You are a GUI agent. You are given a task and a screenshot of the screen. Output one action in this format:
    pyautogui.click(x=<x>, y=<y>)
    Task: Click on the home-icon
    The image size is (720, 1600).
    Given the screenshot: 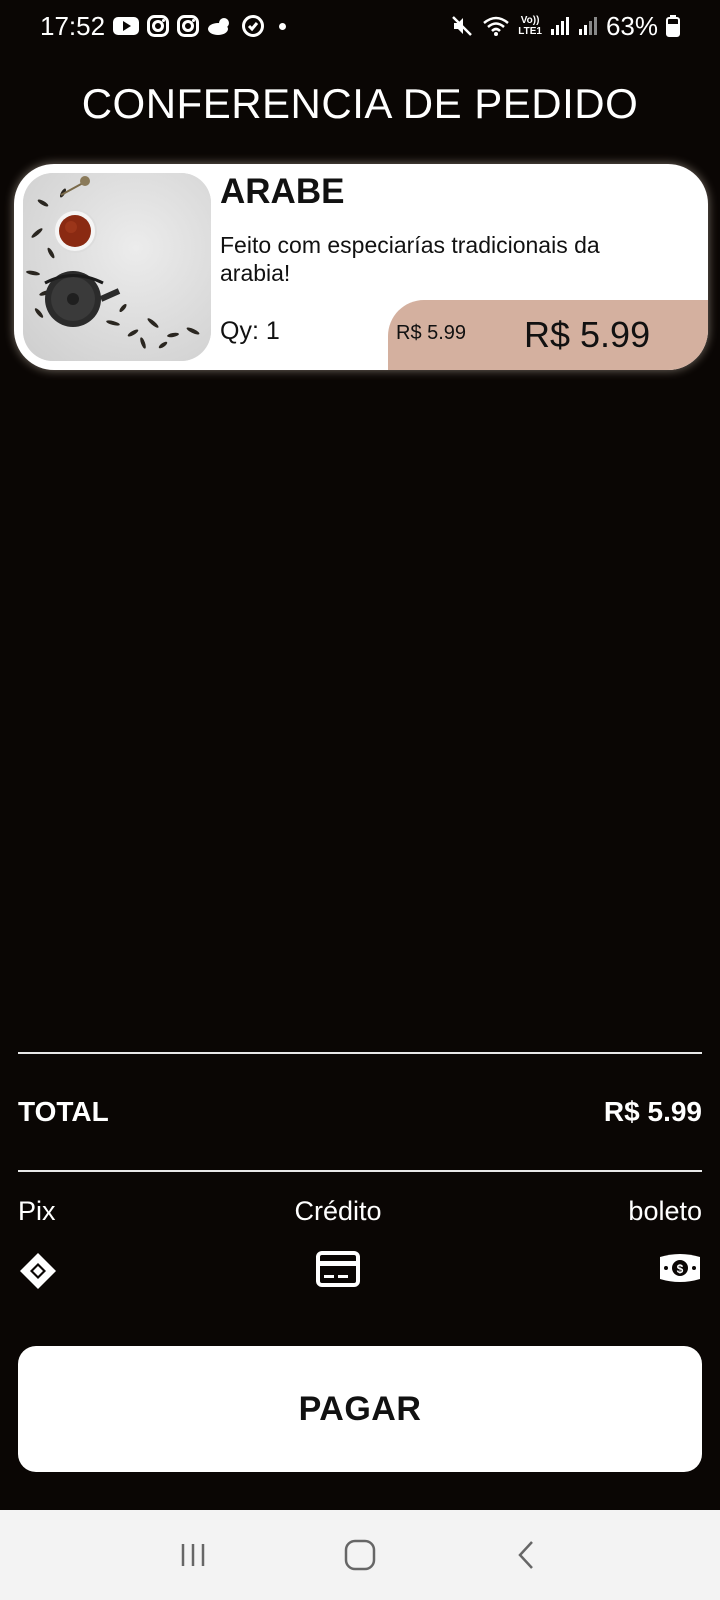 What is the action you would take?
    pyautogui.click(x=360, y=1555)
    